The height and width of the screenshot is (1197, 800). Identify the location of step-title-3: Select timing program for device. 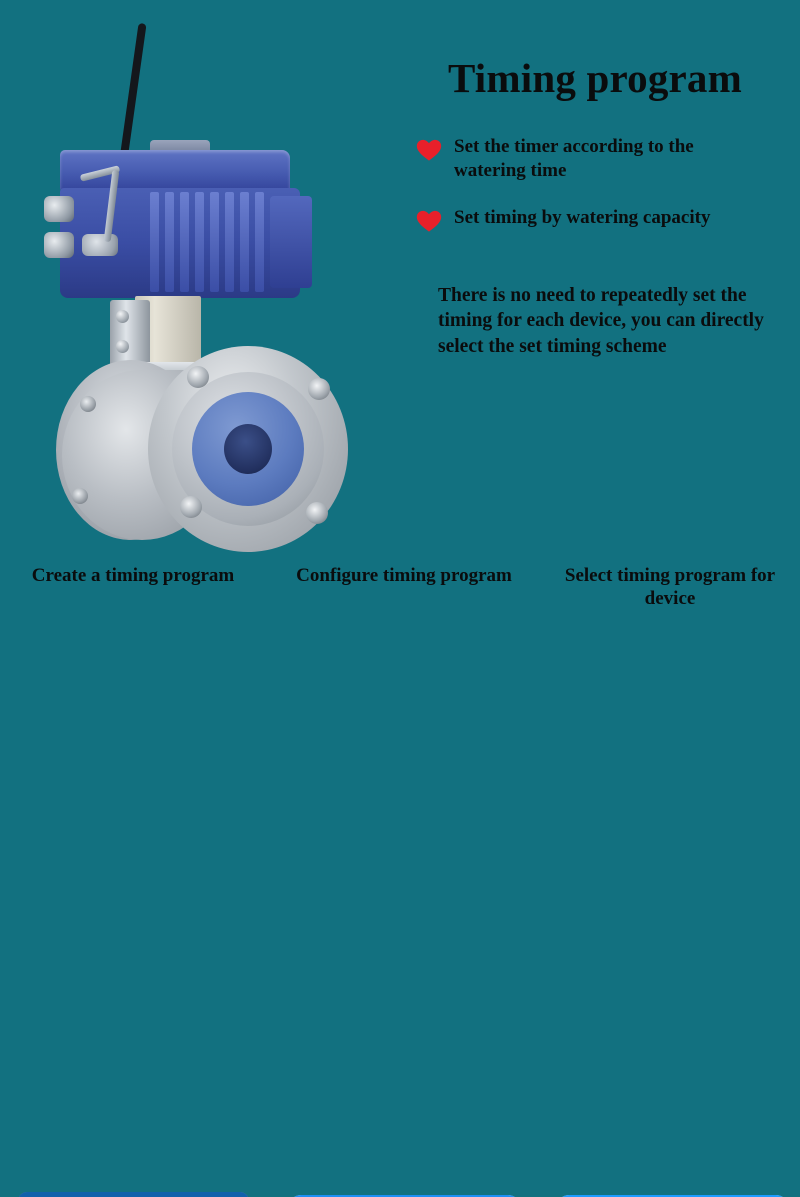
(670, 587).